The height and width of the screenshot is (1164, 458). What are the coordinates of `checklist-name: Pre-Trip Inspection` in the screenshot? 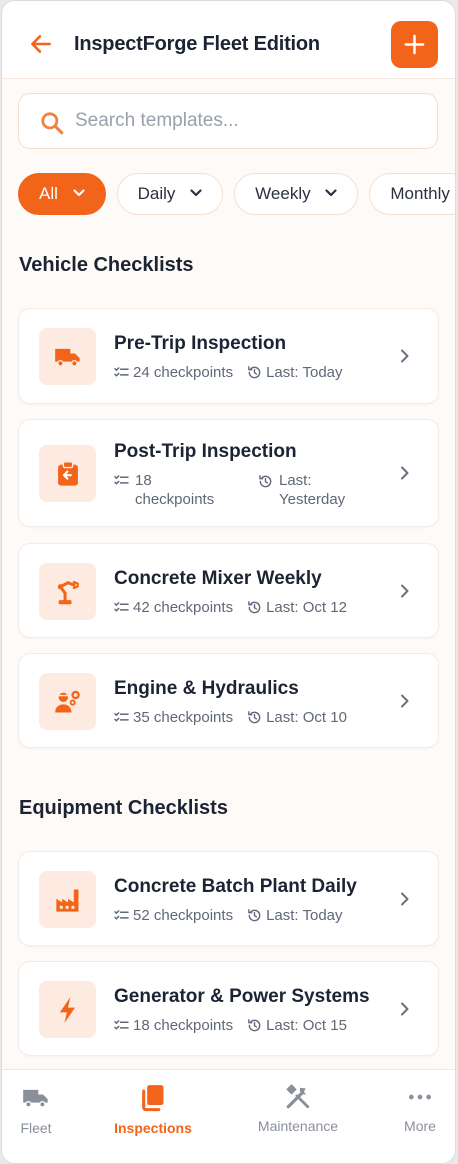 It's located at (200, 343).